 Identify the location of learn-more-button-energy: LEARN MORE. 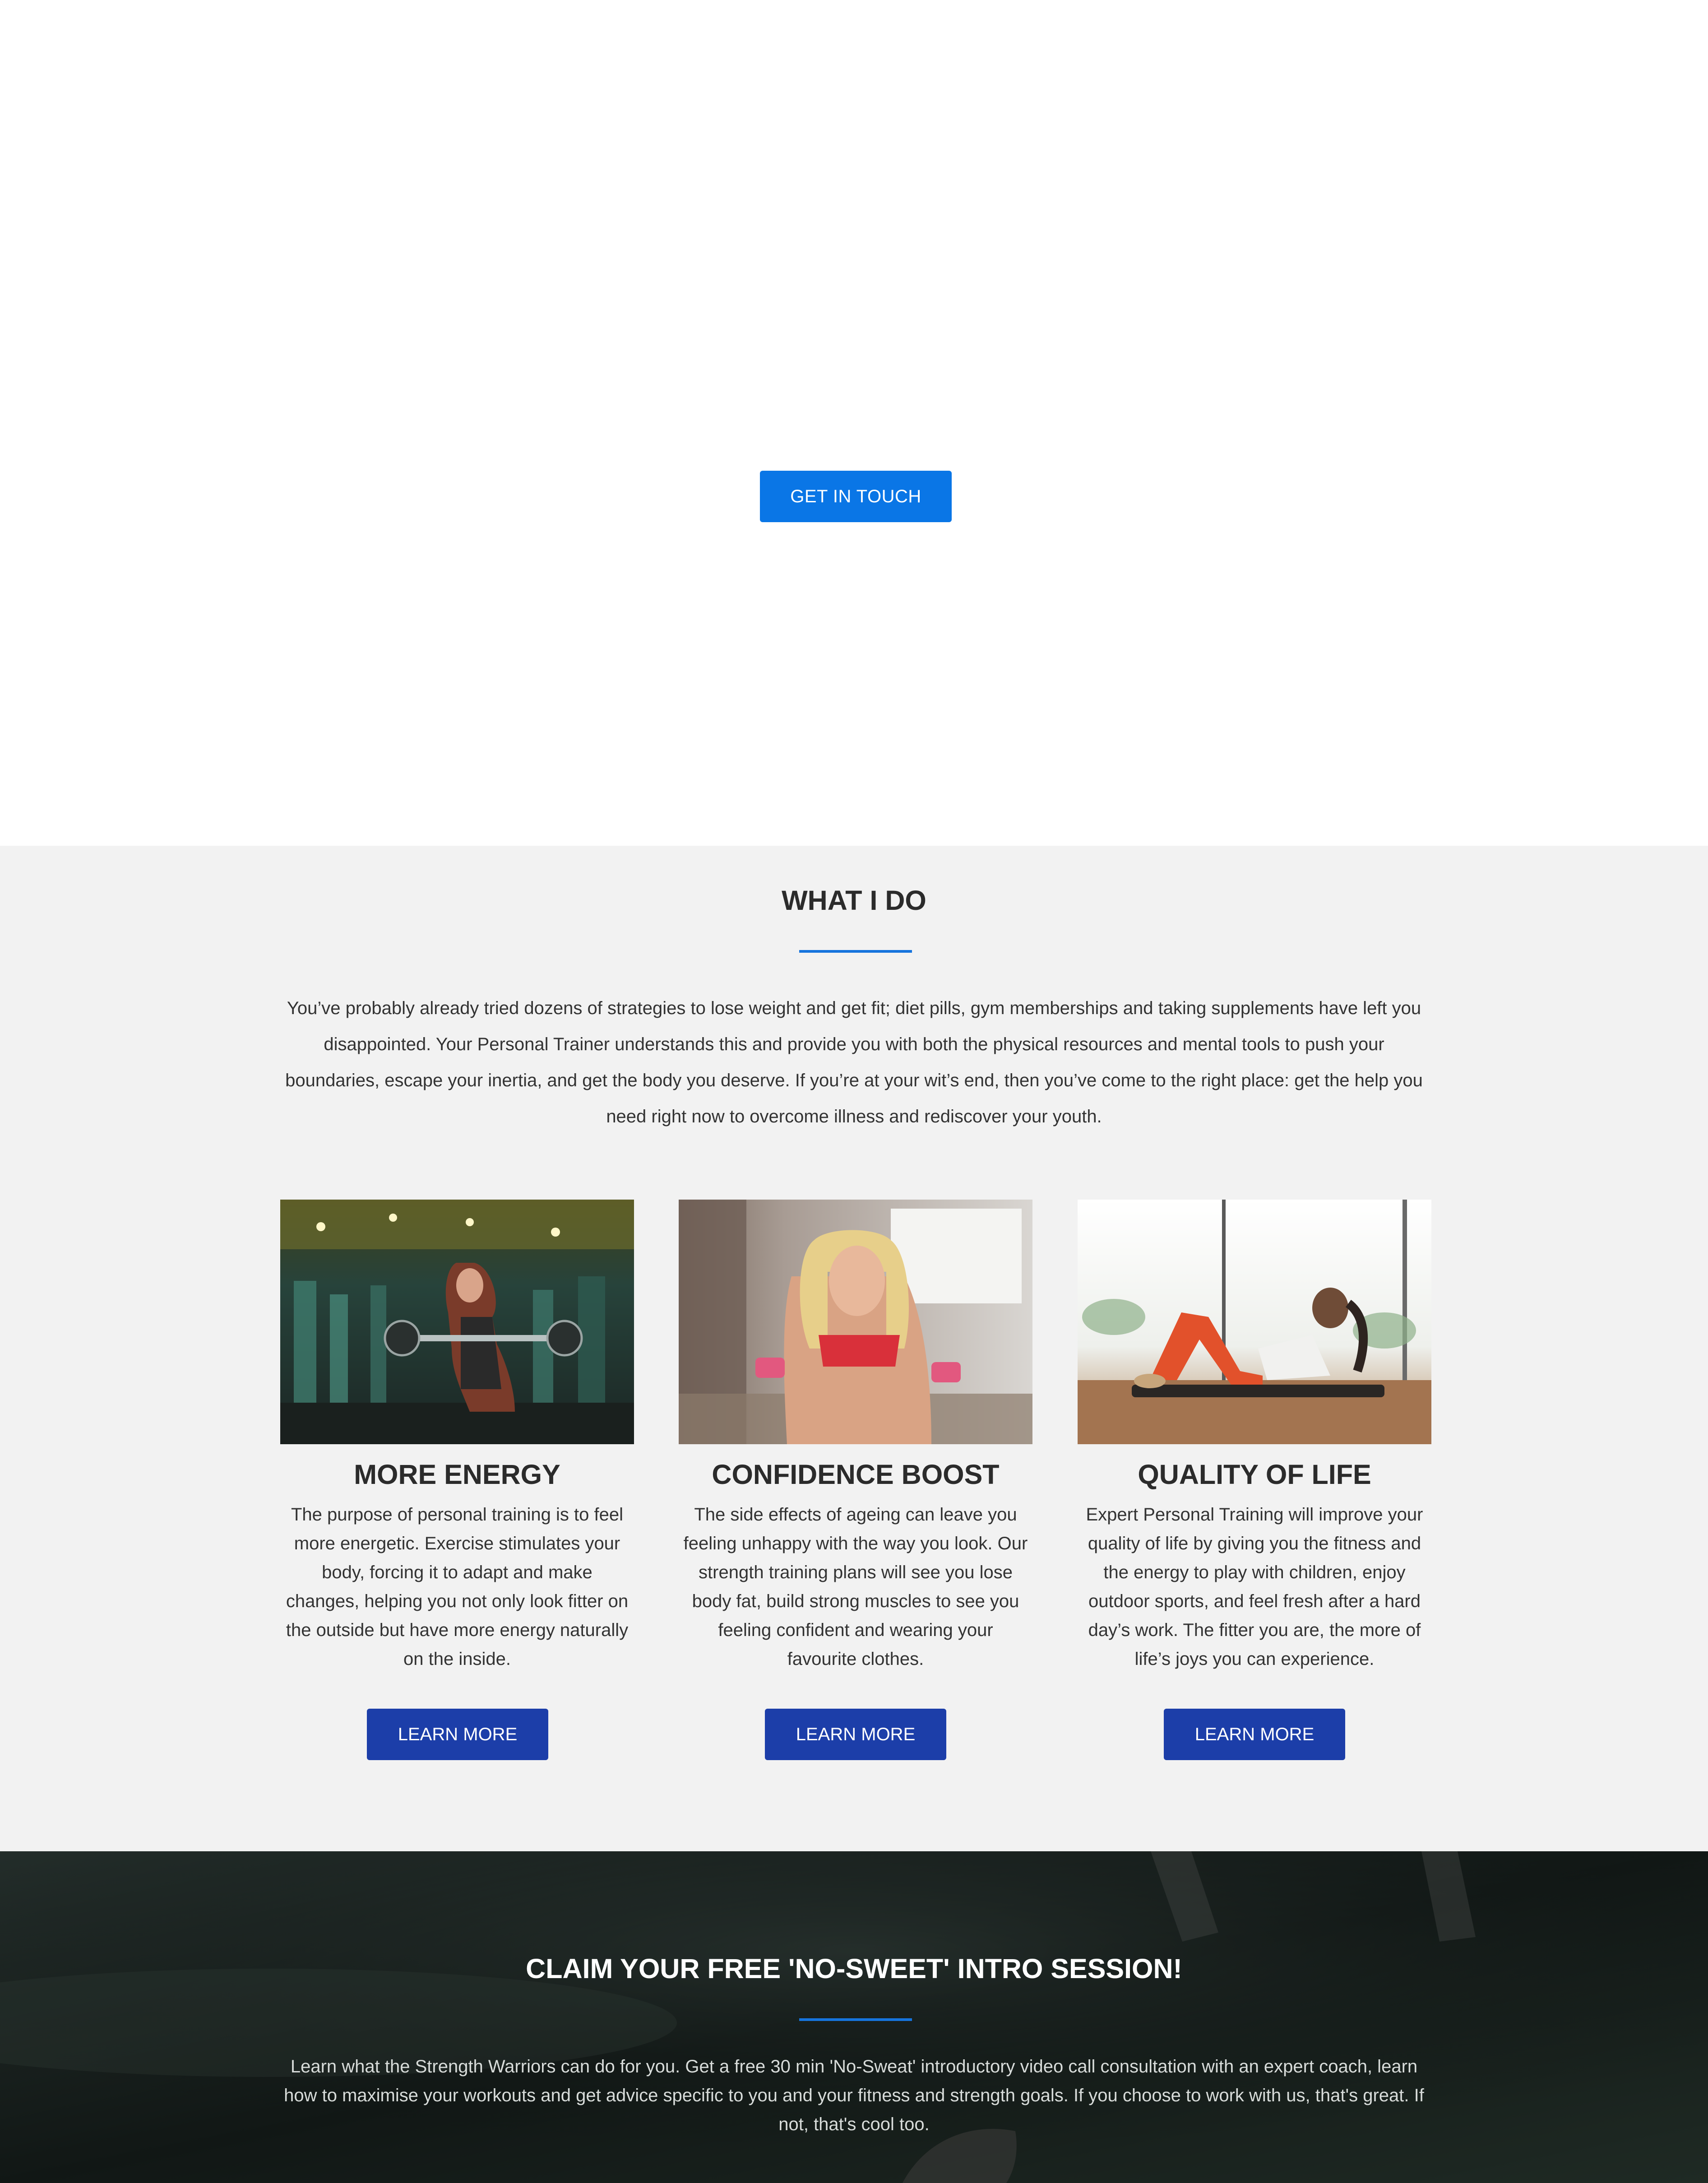
(457, 1734).